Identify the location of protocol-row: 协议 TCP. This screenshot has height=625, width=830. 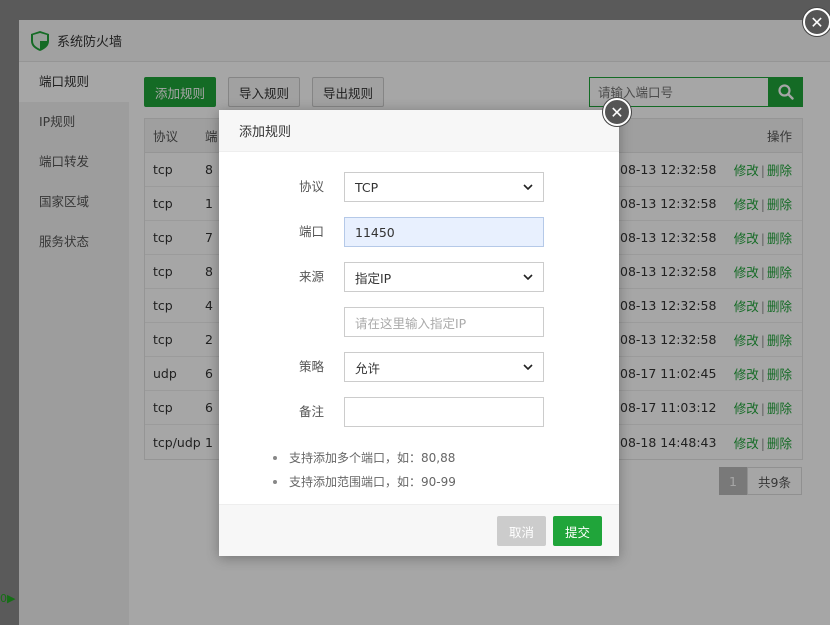
(419, 187).